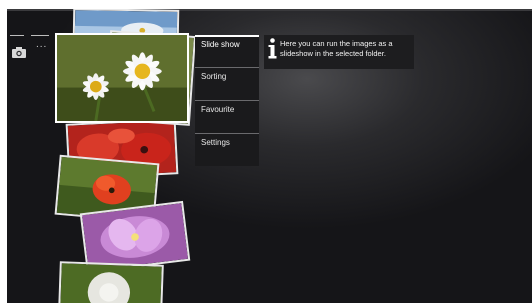 This screenshot has width=532, height=303. I want to click on thumbnail-dandelion, so click(111, 282).